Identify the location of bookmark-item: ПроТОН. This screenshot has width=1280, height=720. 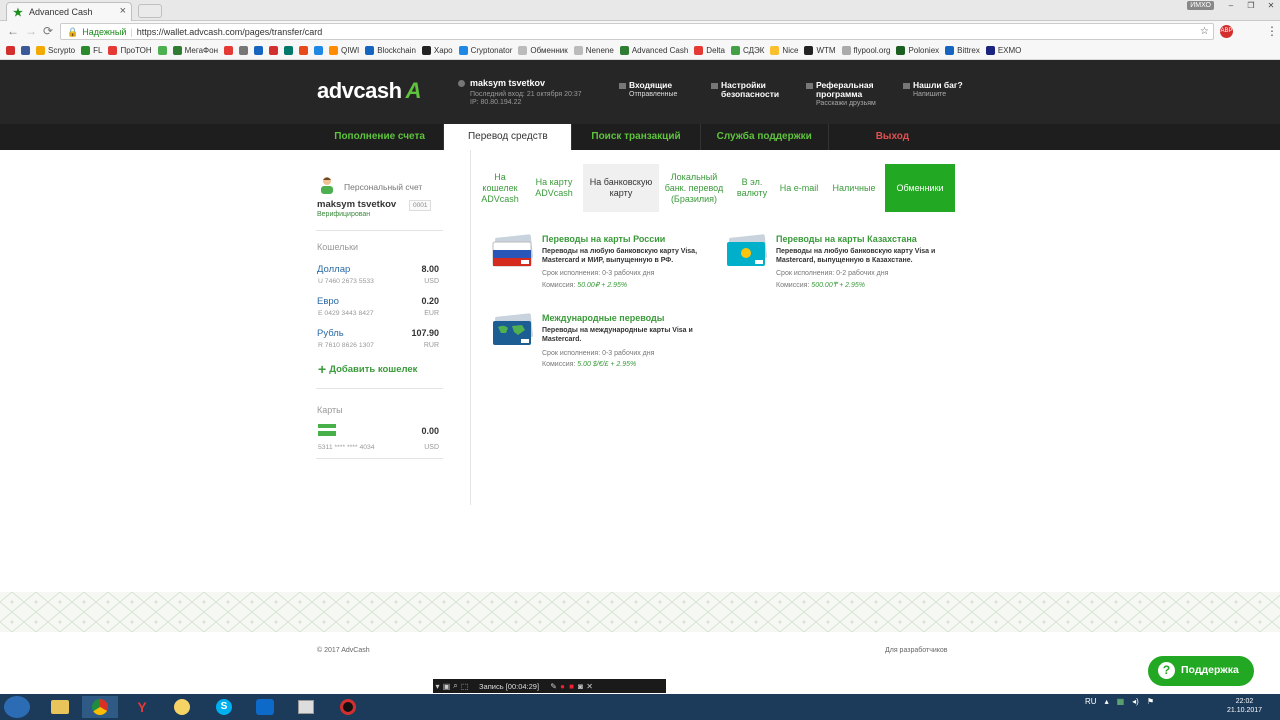
(130, 50).